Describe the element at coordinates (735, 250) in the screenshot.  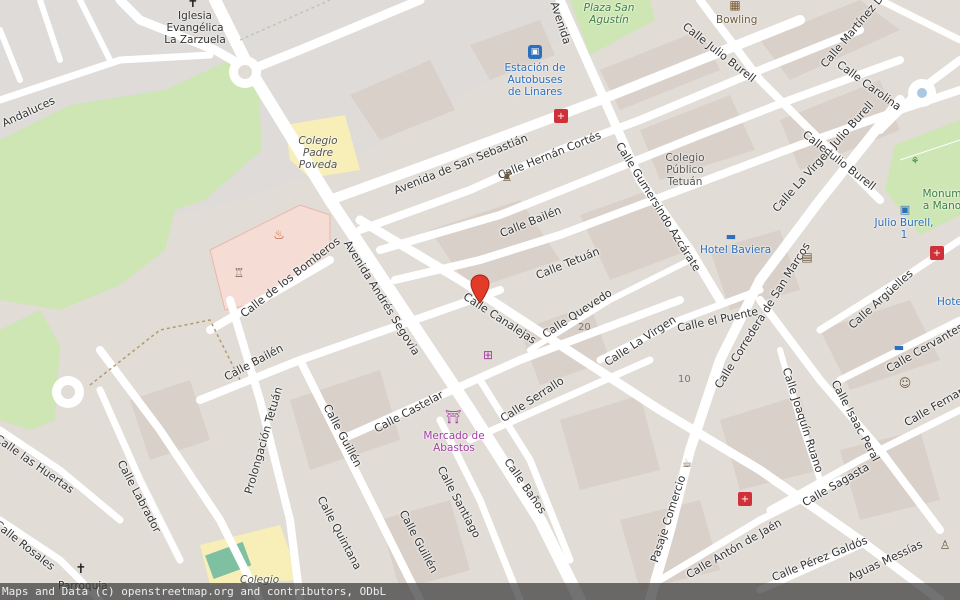
I see `poi-hotel-baviera: Hotel Baviera` at that location.